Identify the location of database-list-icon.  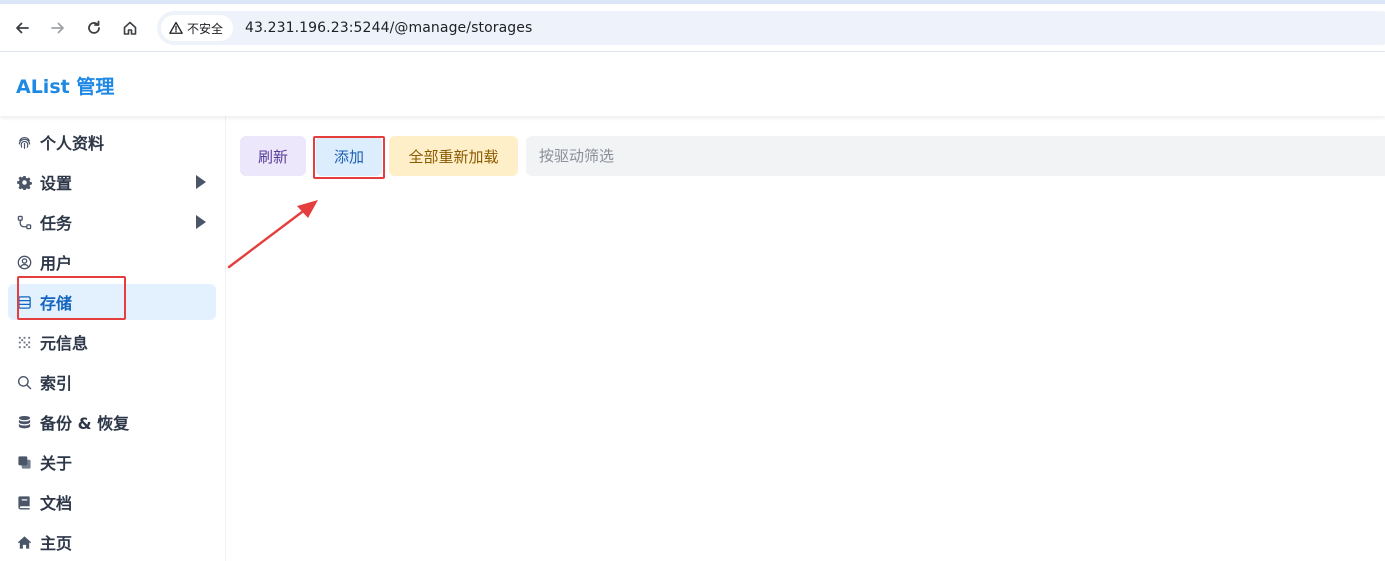
(24, 302).